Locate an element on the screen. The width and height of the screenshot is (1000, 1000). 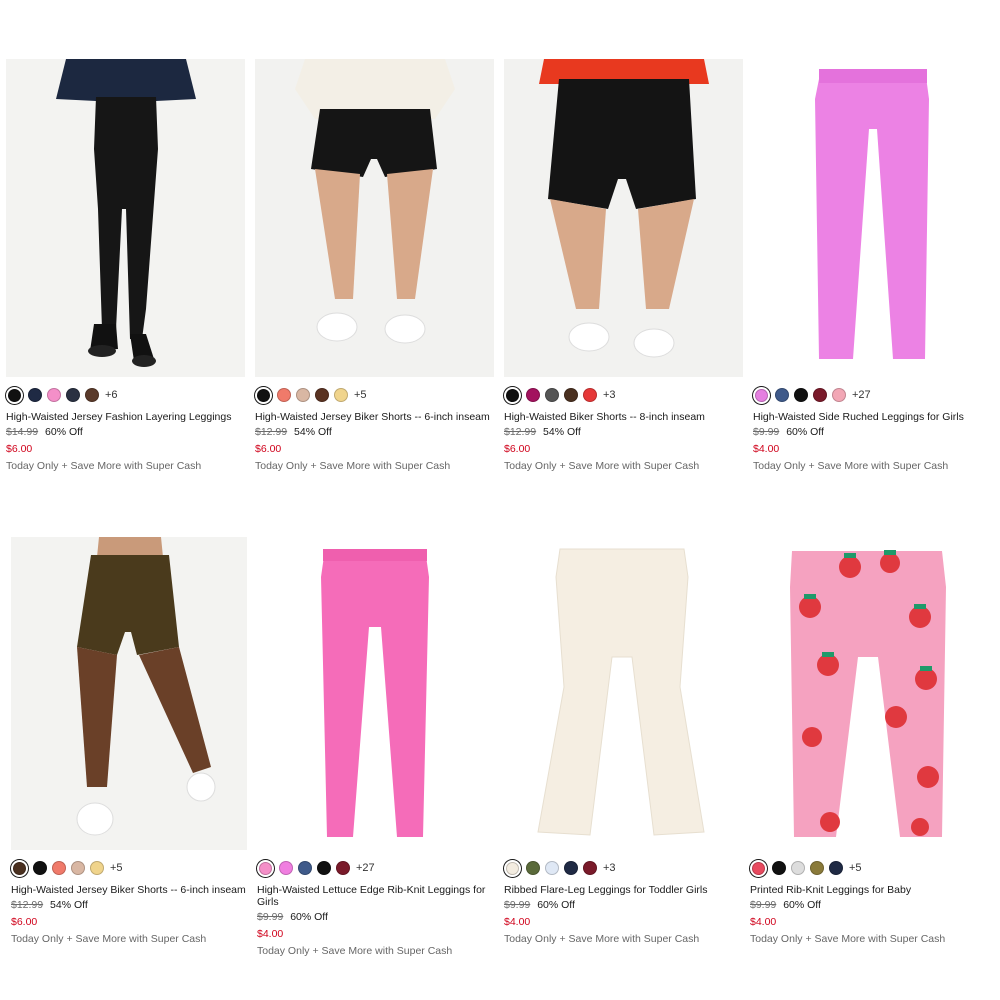
sale-price: $6.00 is located at coordinates (24, 922).